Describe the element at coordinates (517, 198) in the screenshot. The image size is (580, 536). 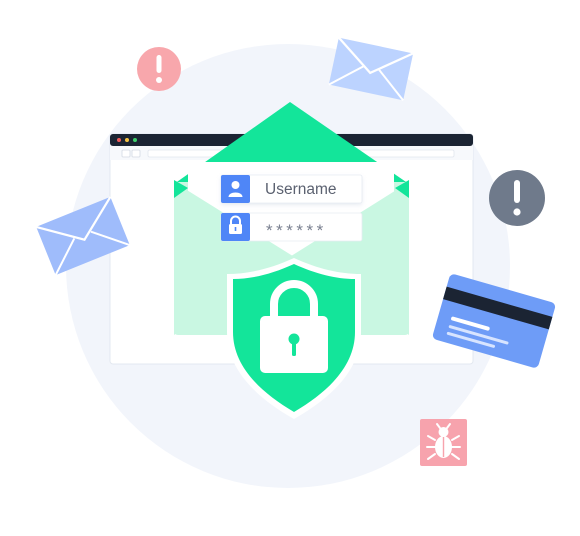
I see `alert-icon-gray` at that location.